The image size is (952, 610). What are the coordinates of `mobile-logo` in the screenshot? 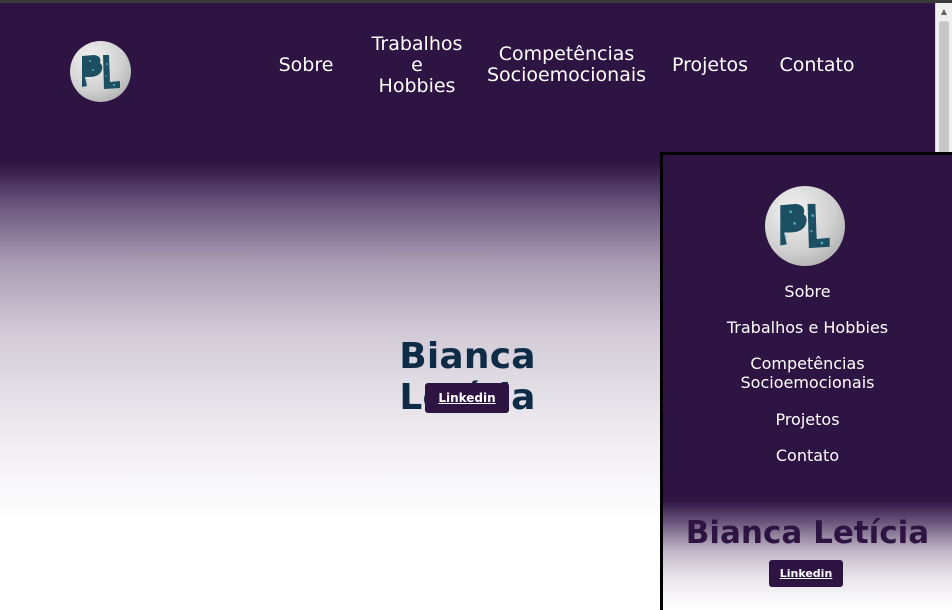 It's located at (805, 226).